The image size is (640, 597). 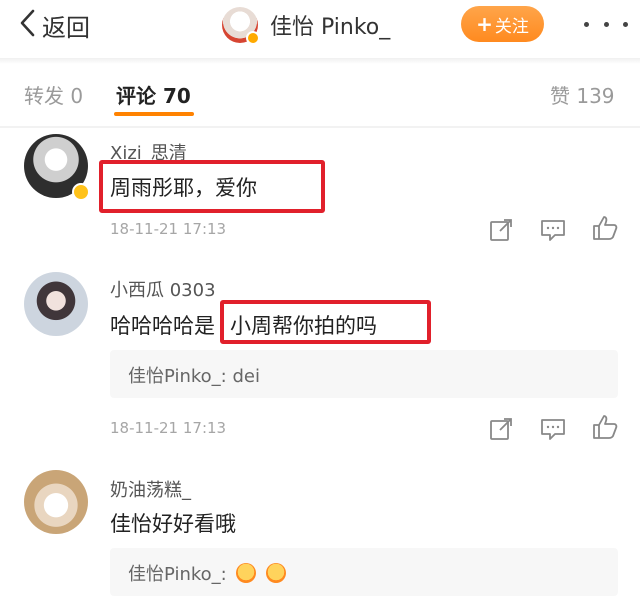 What do you see at coordinates (66, 27) in the screenshot?
I see `back-label: 返回` at bounding box center [66, 27].